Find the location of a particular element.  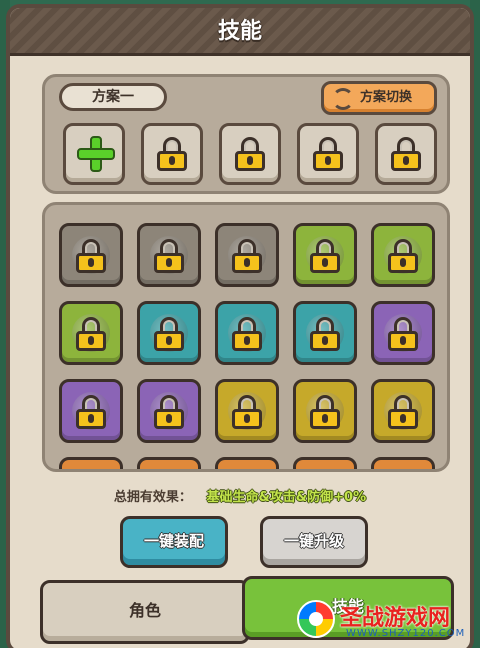

page-title: 技能 is located at coordinates (239, 31).